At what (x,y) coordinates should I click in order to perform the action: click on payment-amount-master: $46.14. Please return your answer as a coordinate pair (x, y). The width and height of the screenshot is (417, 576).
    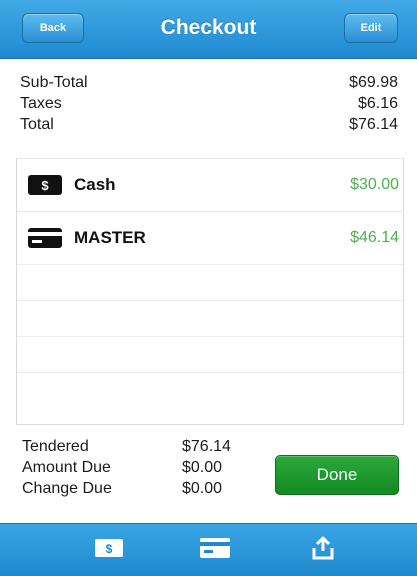
    Looking at the image, I should click on (374, 237).